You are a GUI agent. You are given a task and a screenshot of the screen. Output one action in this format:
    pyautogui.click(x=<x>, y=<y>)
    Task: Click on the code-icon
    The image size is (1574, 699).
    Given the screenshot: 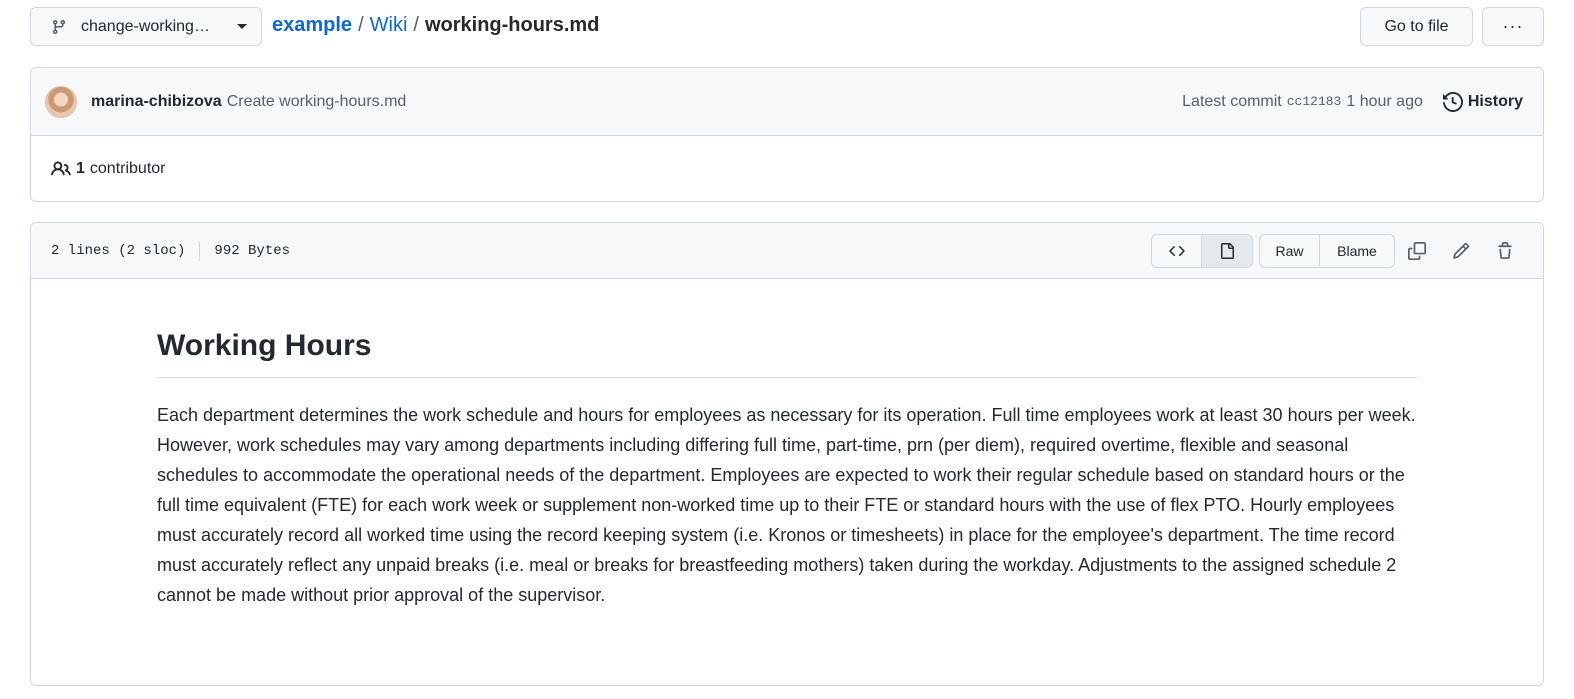 What is the action you would take?
    pyautogui.click(x=1176, y=250)
    